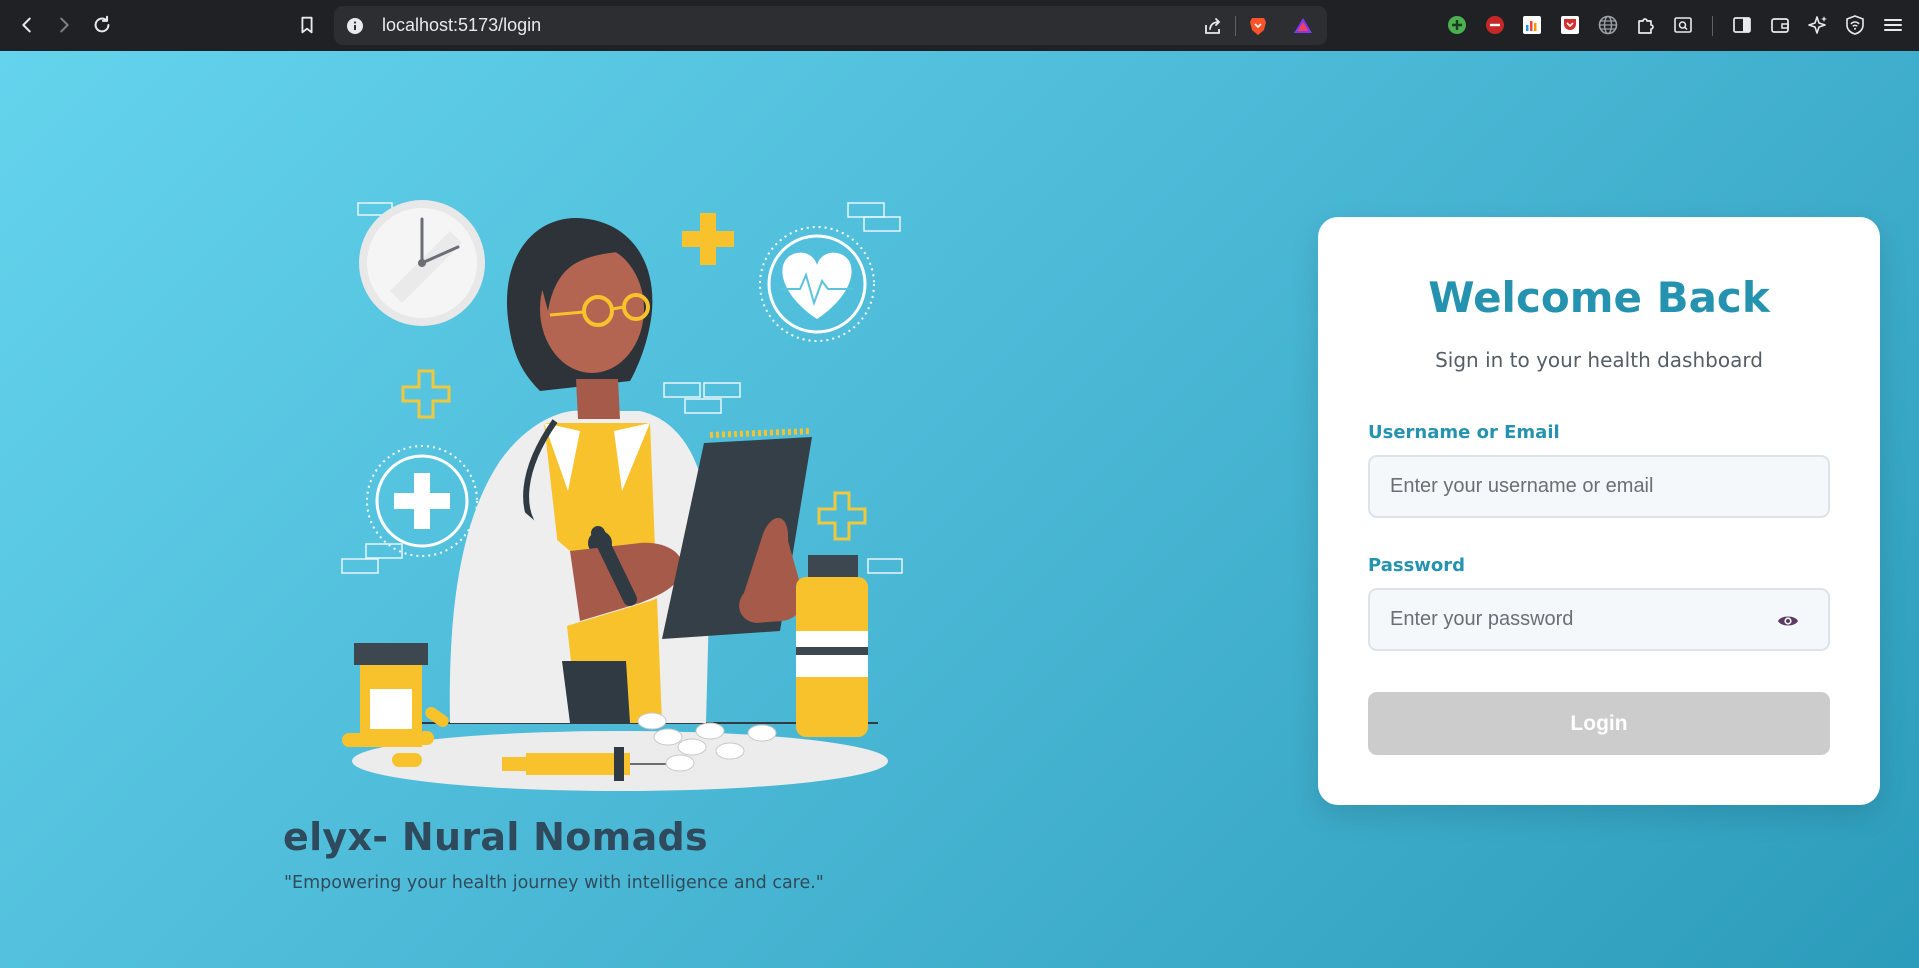  I want to click on password-label: Password, so click(1417, 565).